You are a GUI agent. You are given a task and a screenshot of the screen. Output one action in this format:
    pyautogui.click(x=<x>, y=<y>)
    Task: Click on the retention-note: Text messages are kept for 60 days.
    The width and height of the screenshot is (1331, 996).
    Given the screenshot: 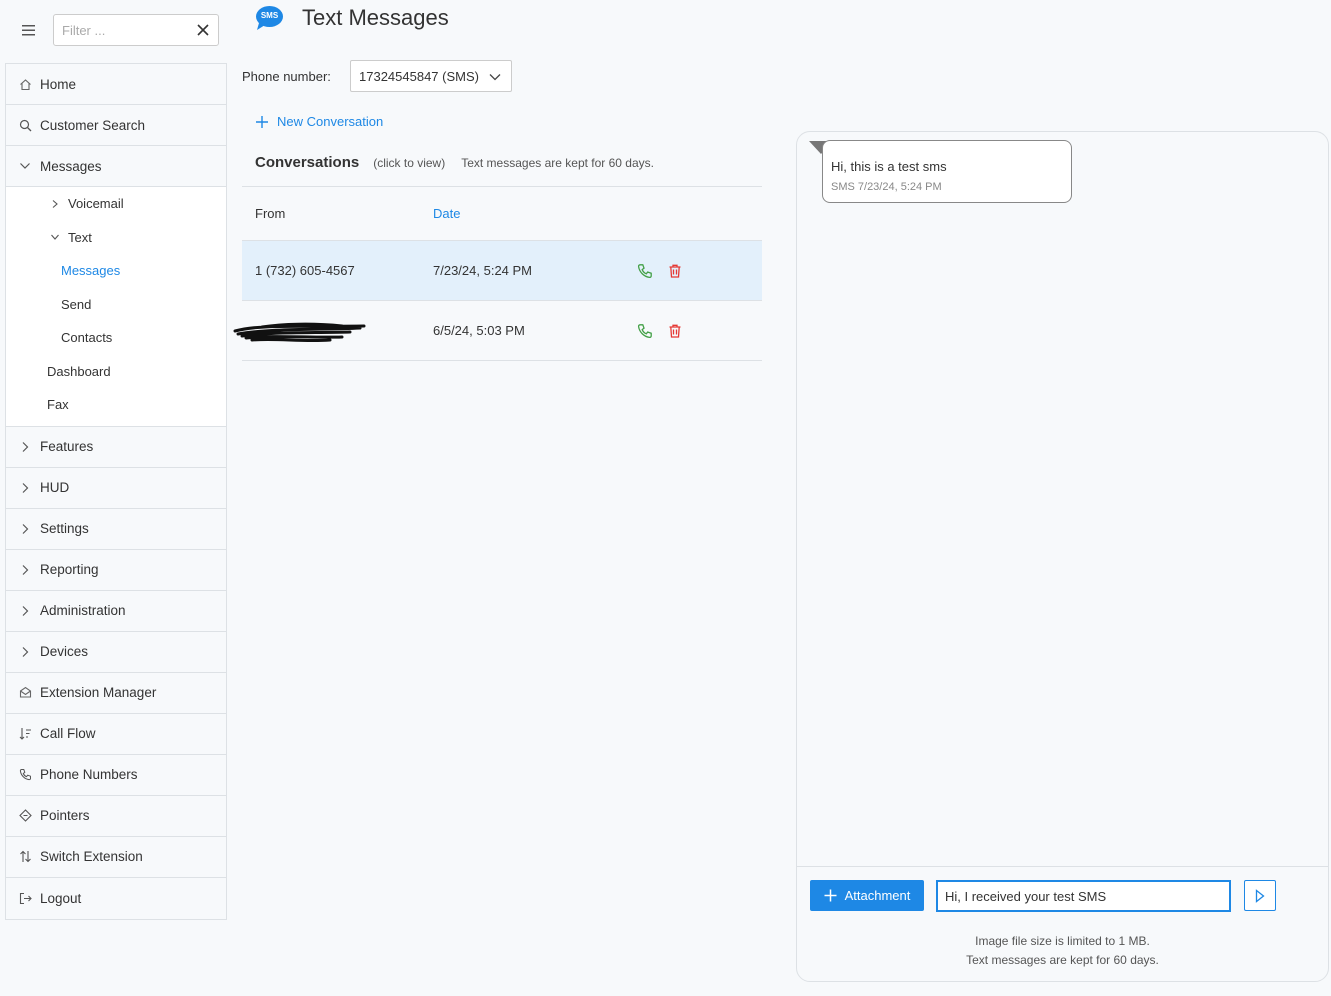 What is the action you would take?
    pyautogui.click(x=557, y=163)
    